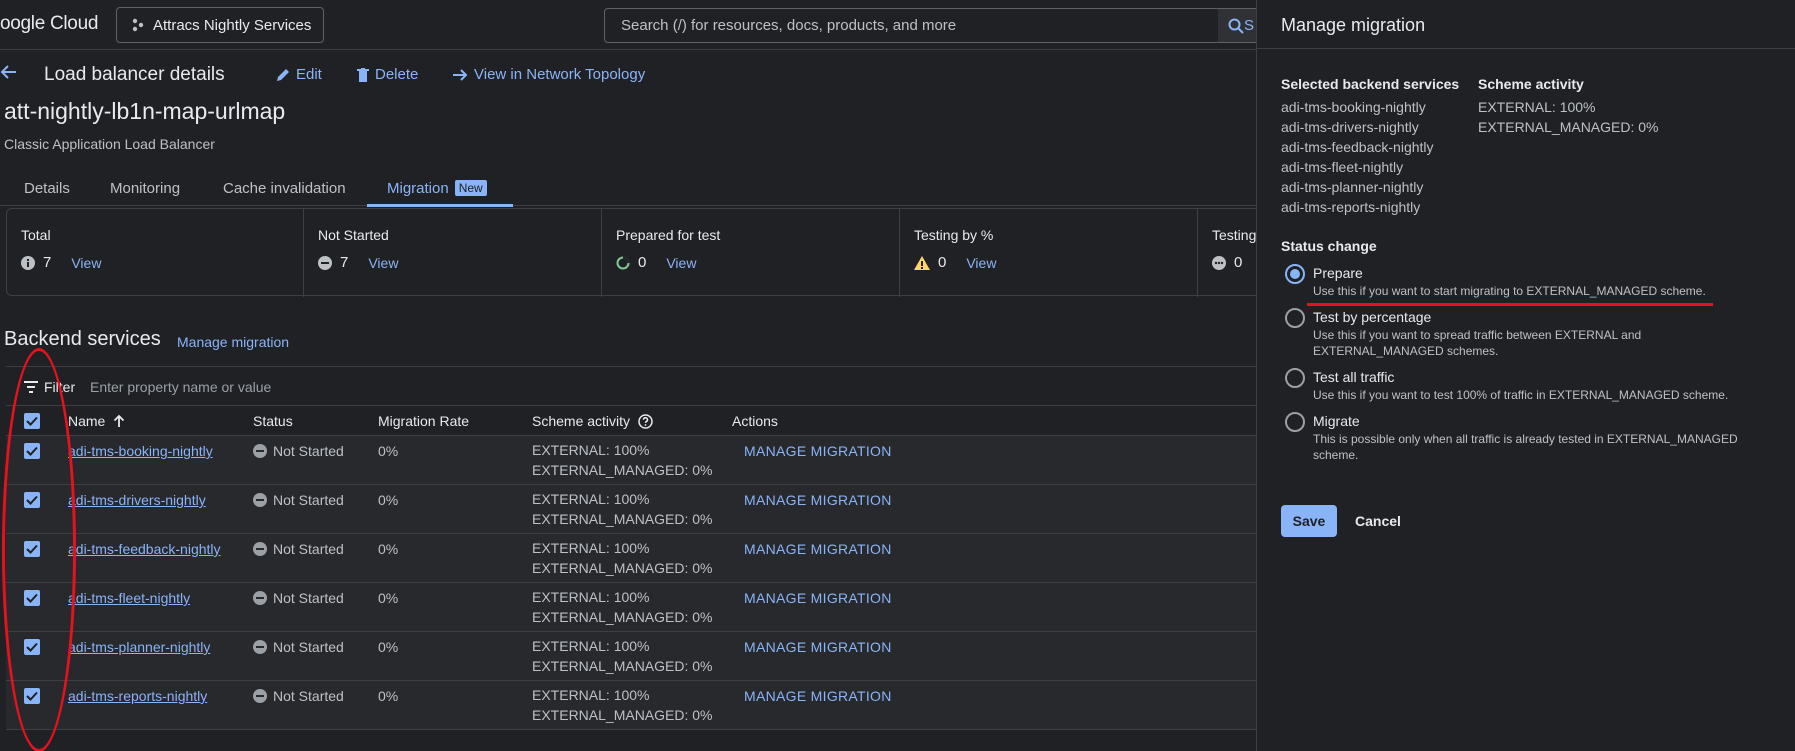 The height and width of the screenshot is (751, 1795). What do you see at coordinates (109, 144) in the screenshot?
I see `load-balancer-type: Classic Application Load Balancer` at bounding box center [109, 144].